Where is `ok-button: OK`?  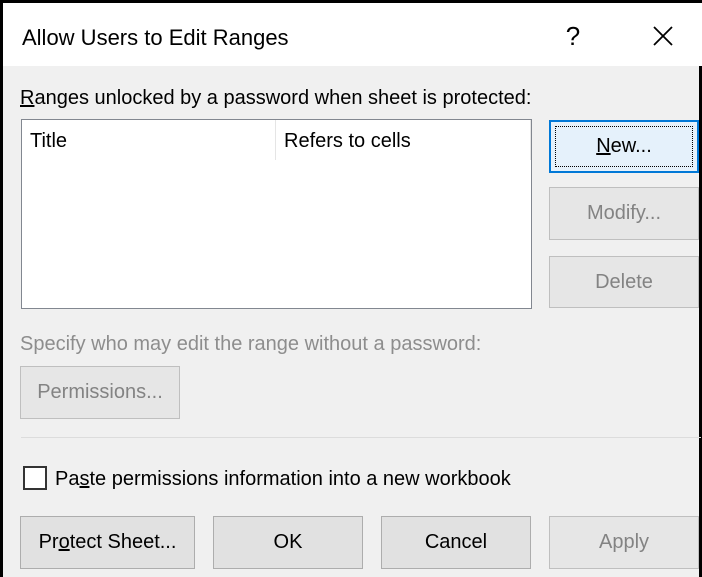 ok-button: OK is located at coordinates (288, 542).